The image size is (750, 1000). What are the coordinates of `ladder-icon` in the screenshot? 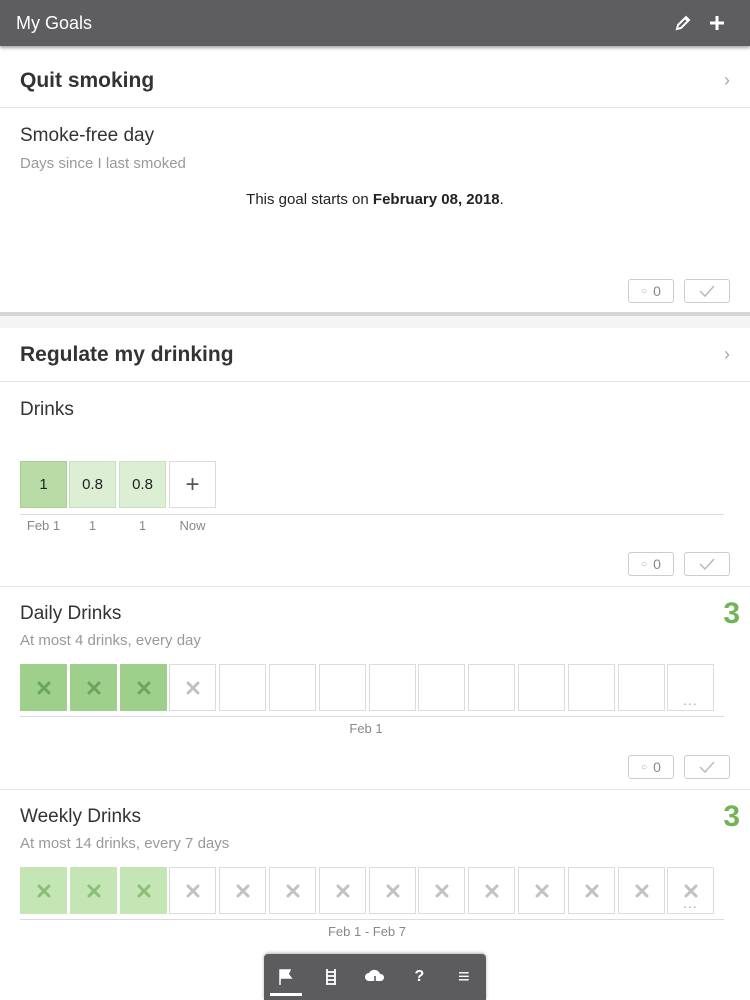 It's located at (330, 977).